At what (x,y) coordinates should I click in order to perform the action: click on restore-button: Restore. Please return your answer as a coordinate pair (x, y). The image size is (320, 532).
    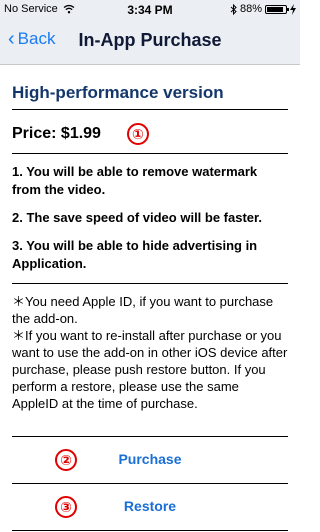
    Looking at the image, I should click on (150, 506).